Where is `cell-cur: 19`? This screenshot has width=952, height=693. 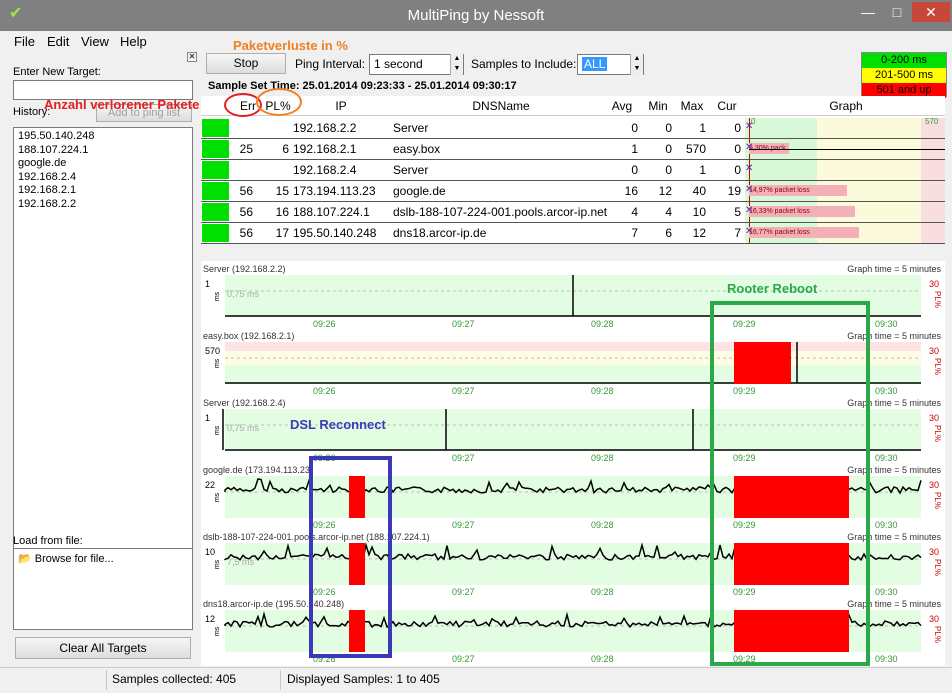 cell-cur: 19 is located at coordinates (734, 191).